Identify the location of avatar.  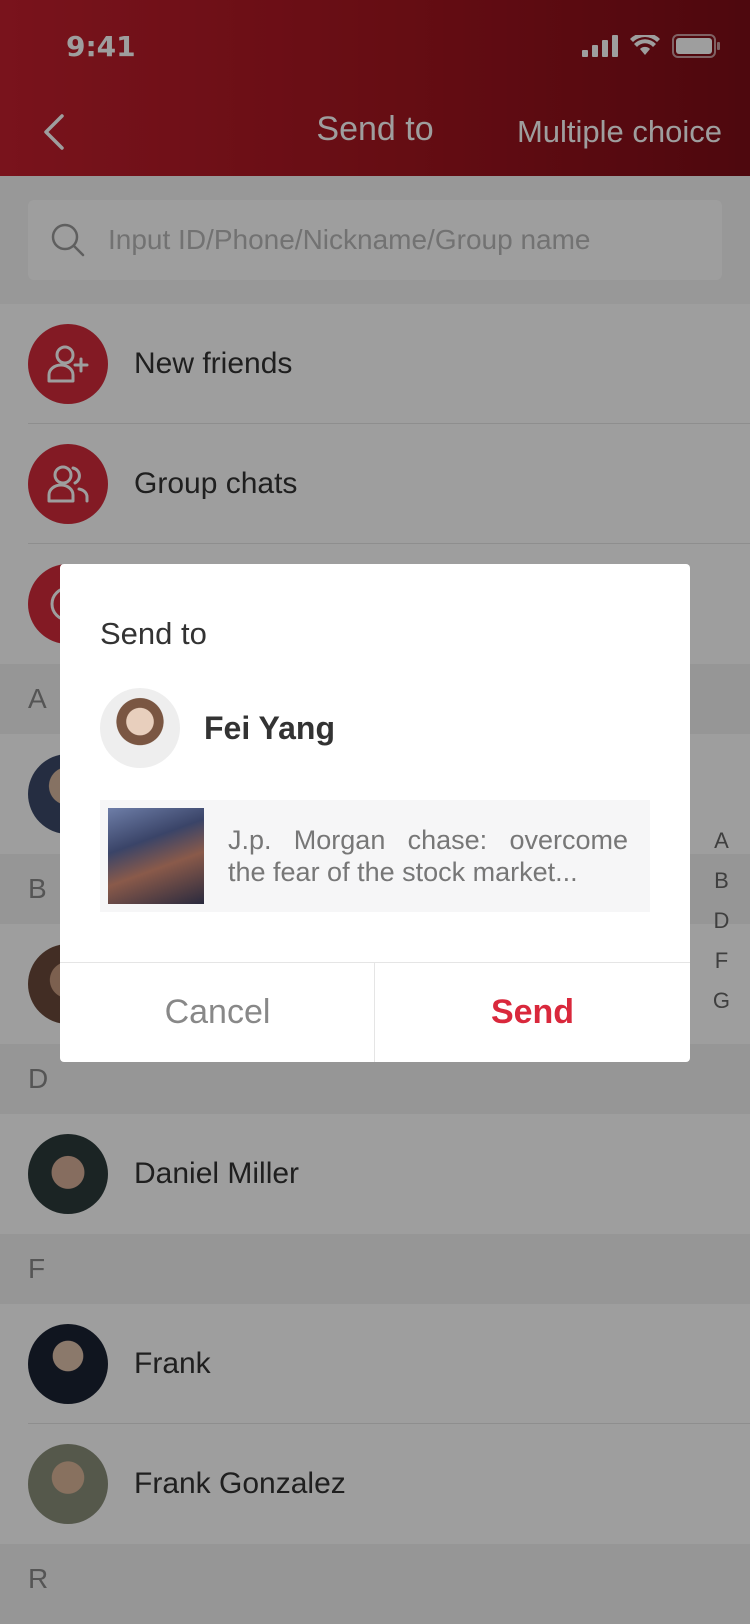
(140, 728).